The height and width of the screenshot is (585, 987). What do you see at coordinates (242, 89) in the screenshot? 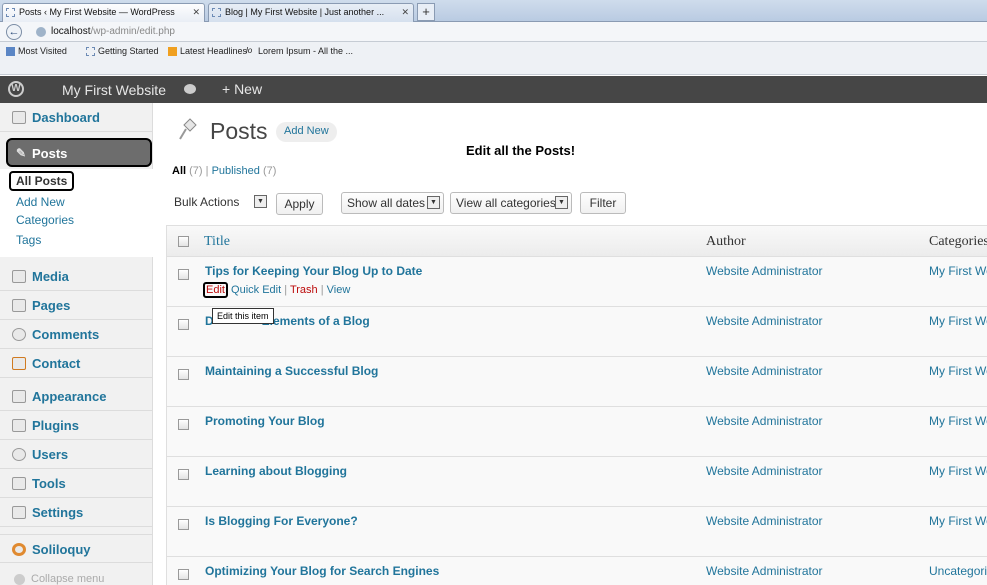
I see `new-content-button: + New` at bounding box center [242, 89].